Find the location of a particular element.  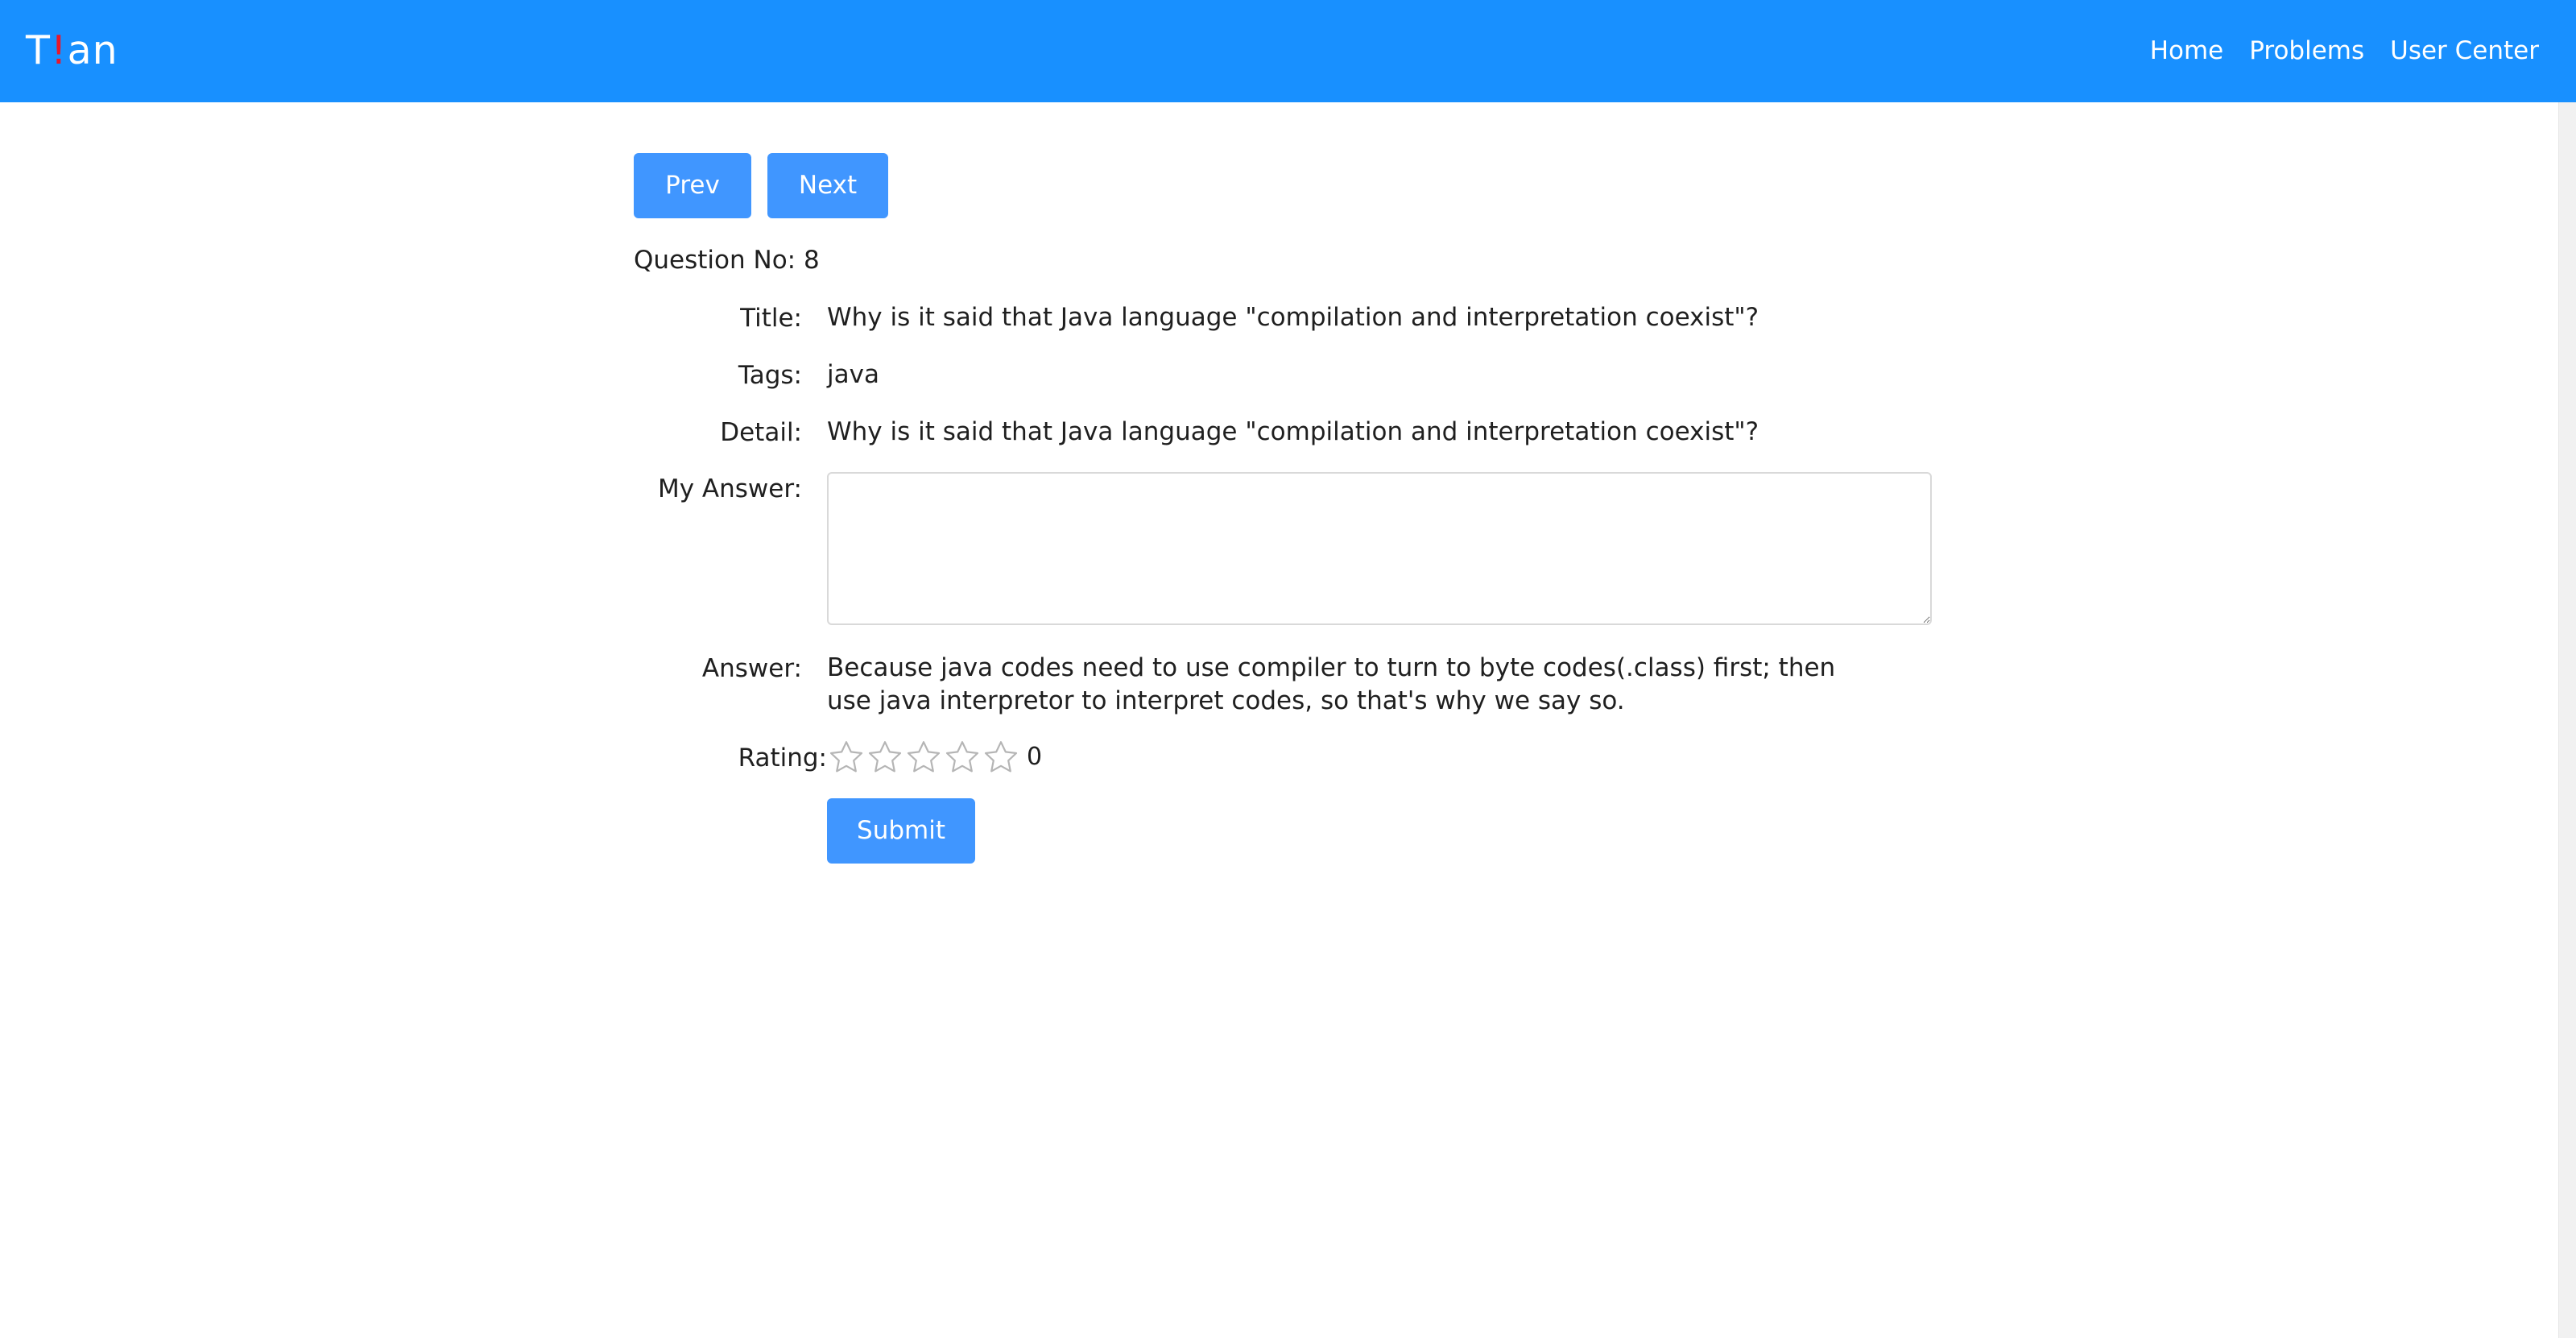

submit-button: Submit is located at coordinates (901, 831).